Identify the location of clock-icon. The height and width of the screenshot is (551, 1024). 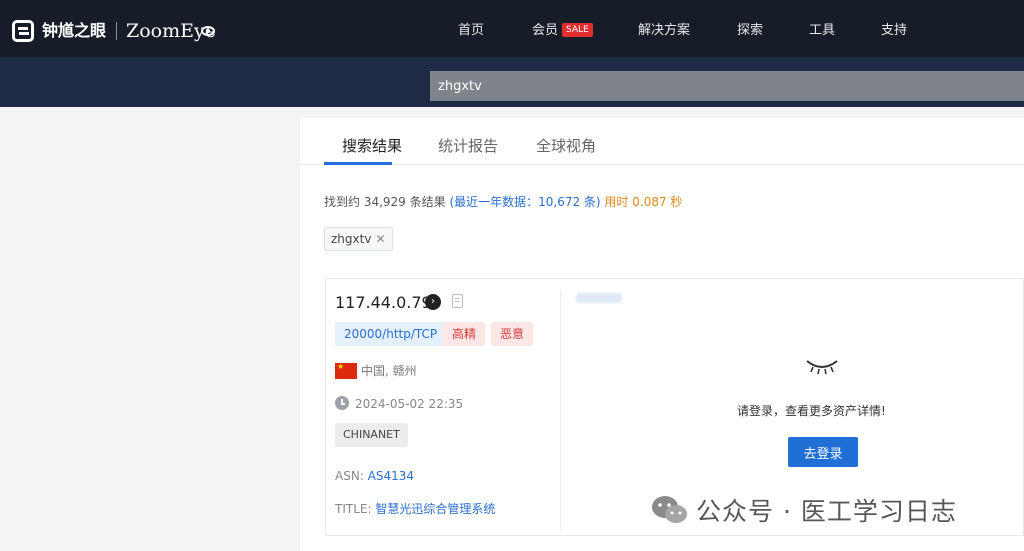
(342, 403).